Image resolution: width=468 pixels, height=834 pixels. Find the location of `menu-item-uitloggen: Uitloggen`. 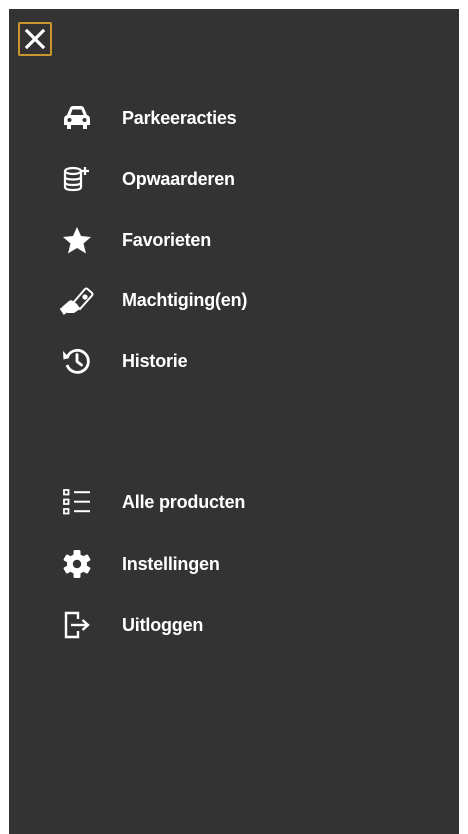

menu-item-uitloggen: Uitloggen is located at coordinates (197, 625).